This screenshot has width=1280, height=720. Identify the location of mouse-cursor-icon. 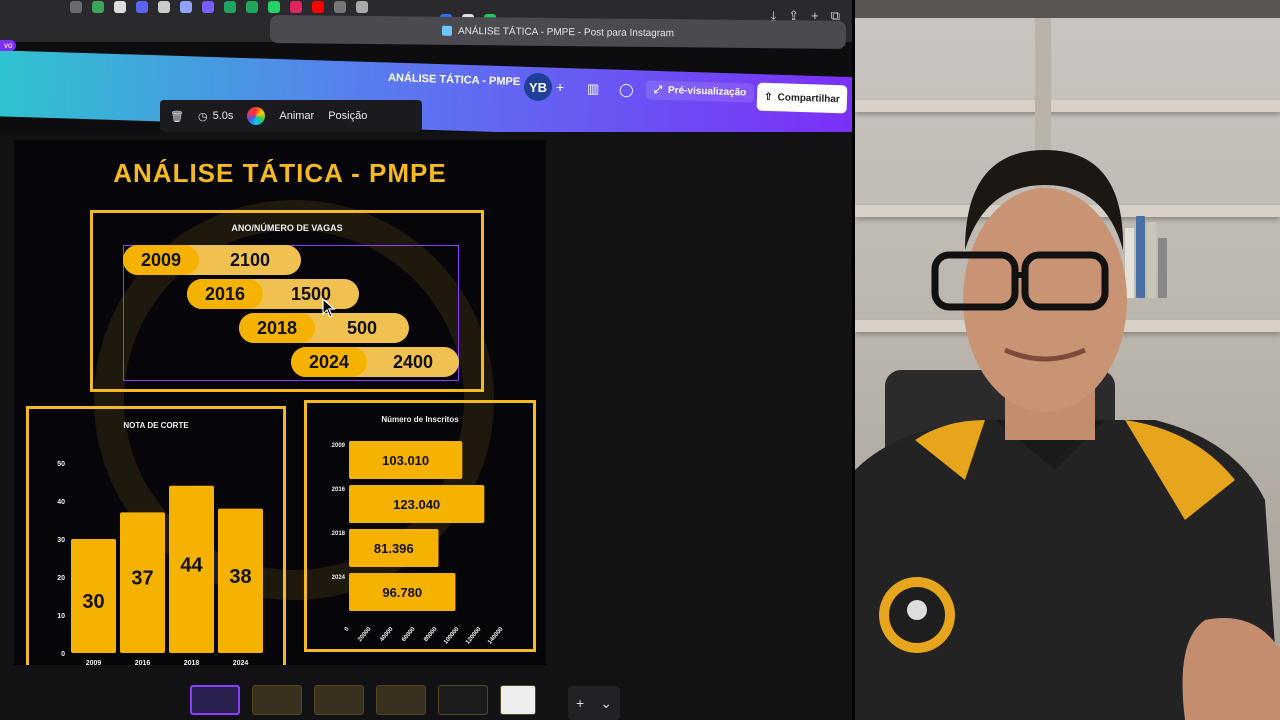
(329, 308).